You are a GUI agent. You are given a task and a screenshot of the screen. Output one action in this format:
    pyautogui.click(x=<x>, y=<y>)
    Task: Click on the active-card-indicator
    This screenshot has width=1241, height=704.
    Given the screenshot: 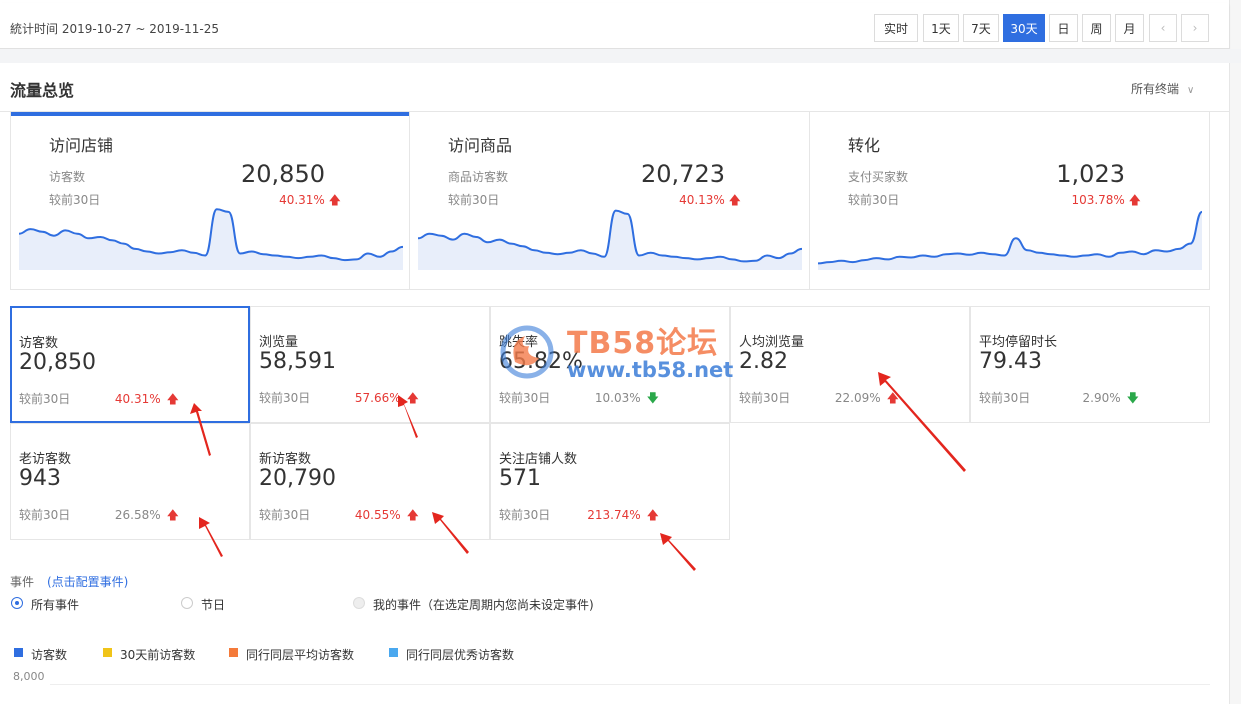 What is the action you would take?
    pyautogui.click(x=210, y=114)
    